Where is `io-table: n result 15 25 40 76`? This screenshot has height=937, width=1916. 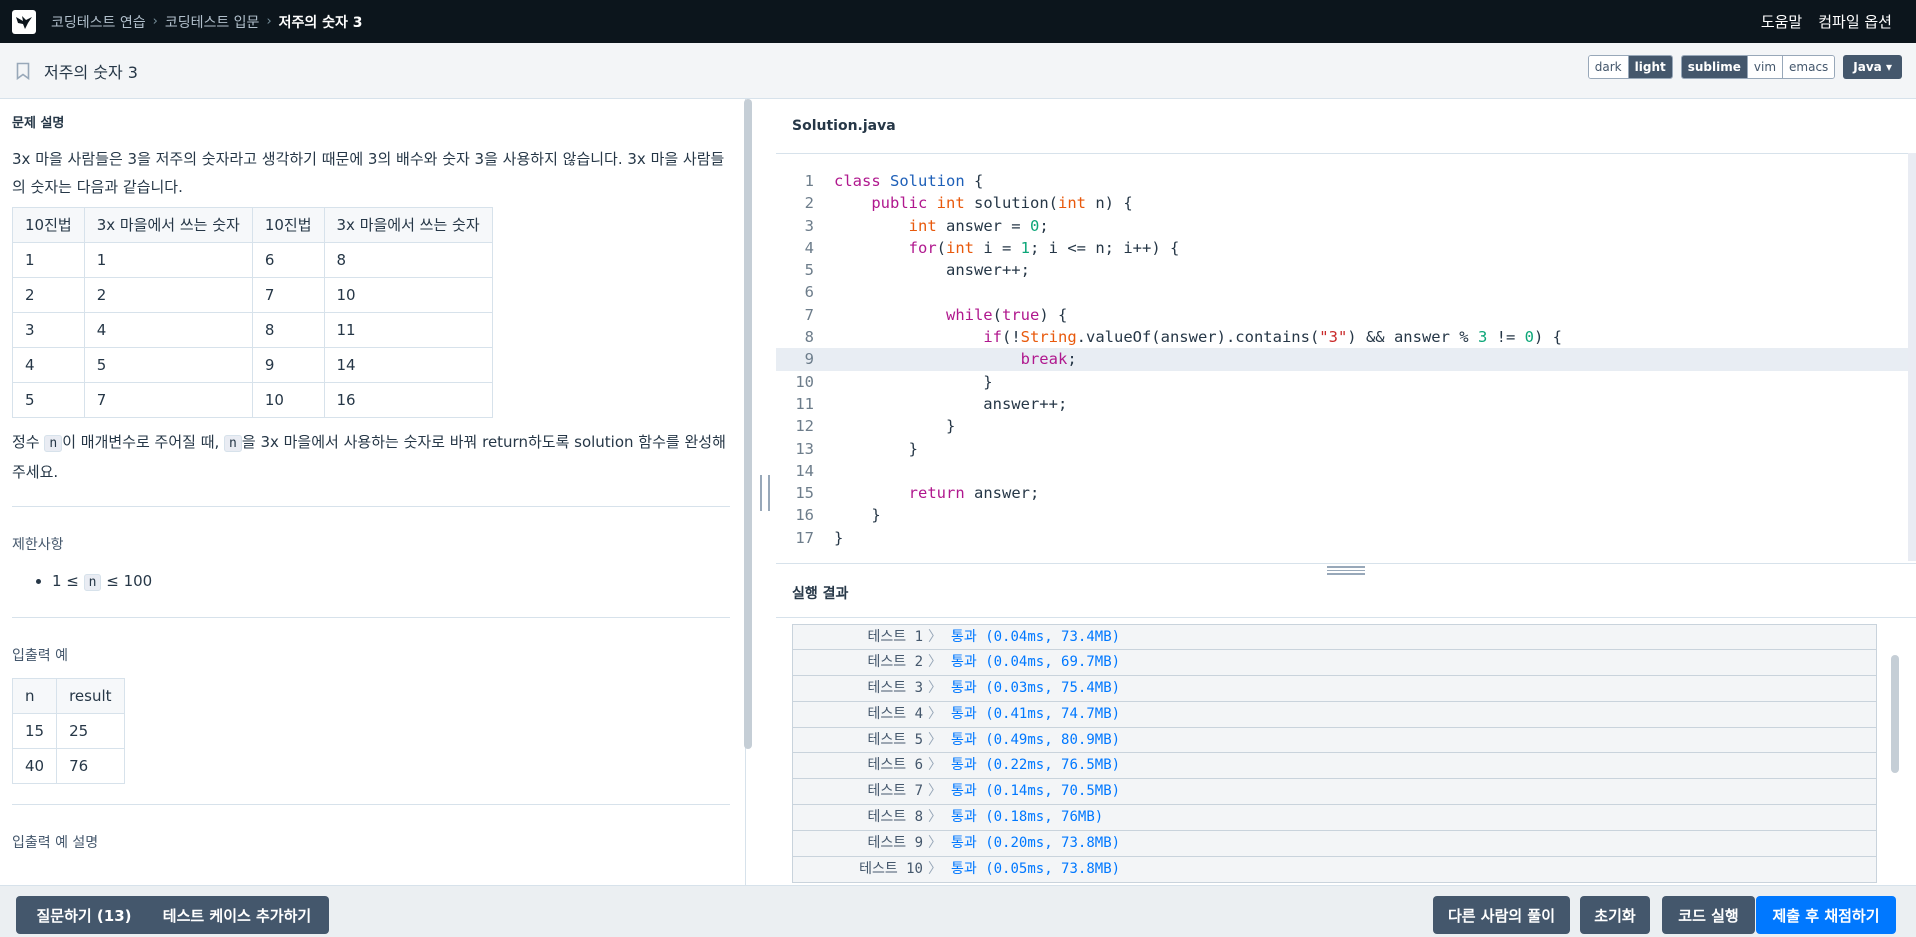
io-table: n result 15 25 40 76 is located at coordinates (68, 731).